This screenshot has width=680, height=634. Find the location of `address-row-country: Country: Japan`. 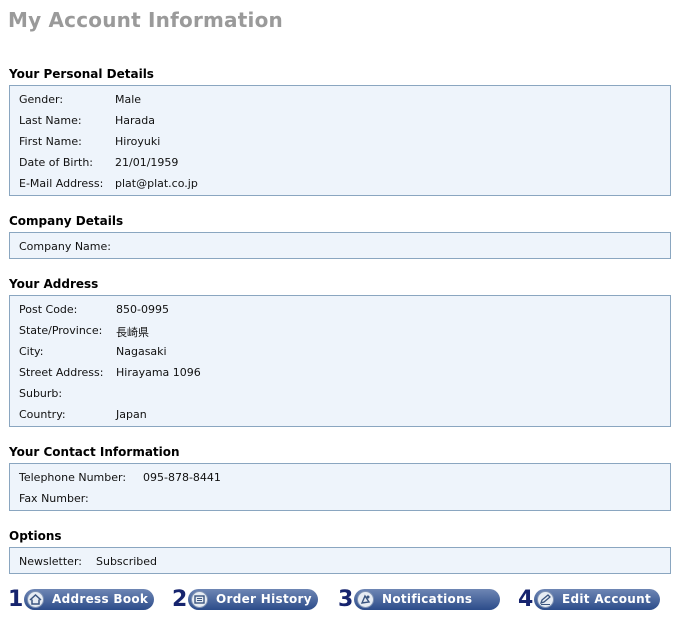

address-row-country: Country: Japan is located at coordinates (83, 414).